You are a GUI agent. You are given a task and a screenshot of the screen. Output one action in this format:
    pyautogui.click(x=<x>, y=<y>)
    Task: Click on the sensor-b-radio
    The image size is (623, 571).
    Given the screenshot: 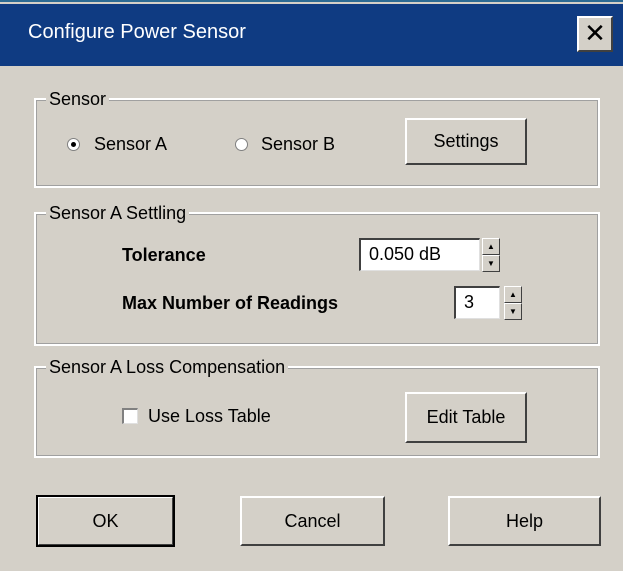 What is the action you would take?
    pyautogui.click(x=241, y=144)
    